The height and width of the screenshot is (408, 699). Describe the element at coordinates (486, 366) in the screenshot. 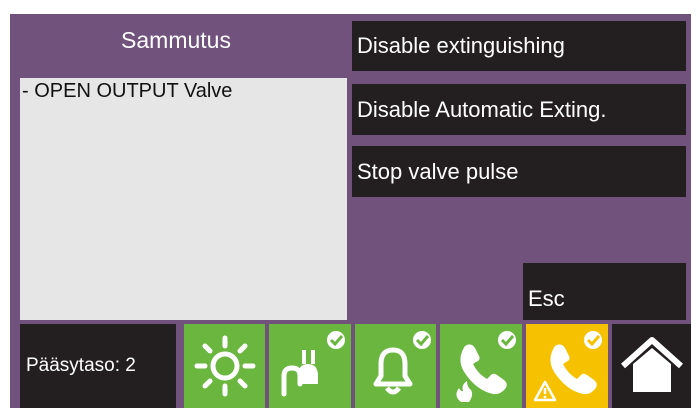

I see `phone-fire-icon` at that location.